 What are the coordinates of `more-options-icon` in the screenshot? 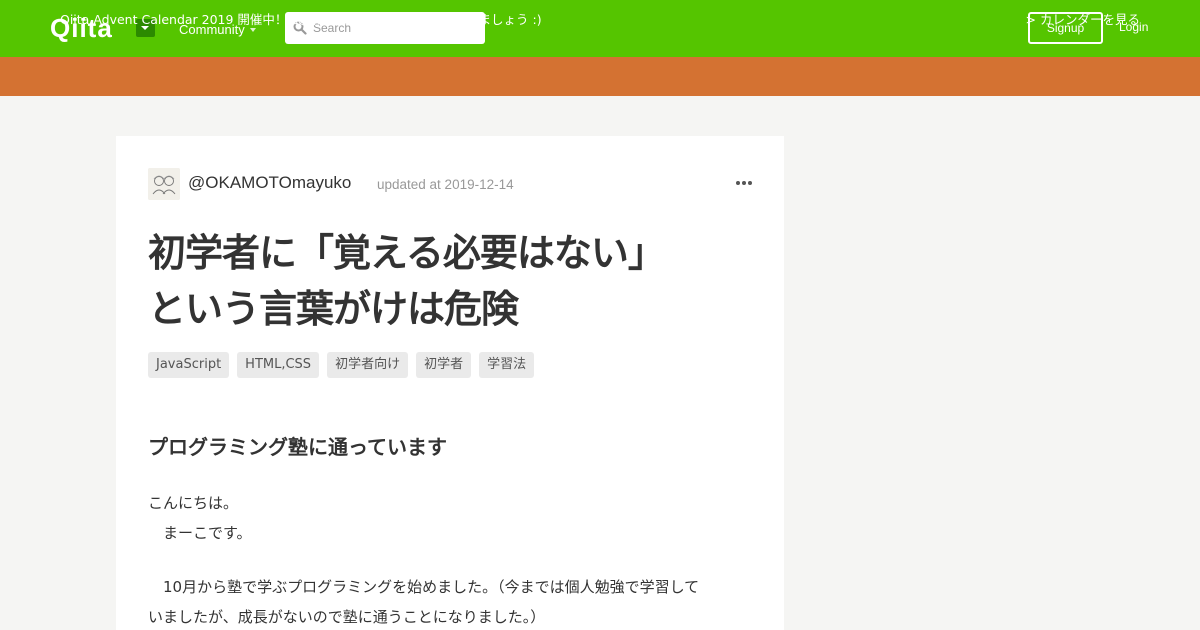 It's located at (744, 184).